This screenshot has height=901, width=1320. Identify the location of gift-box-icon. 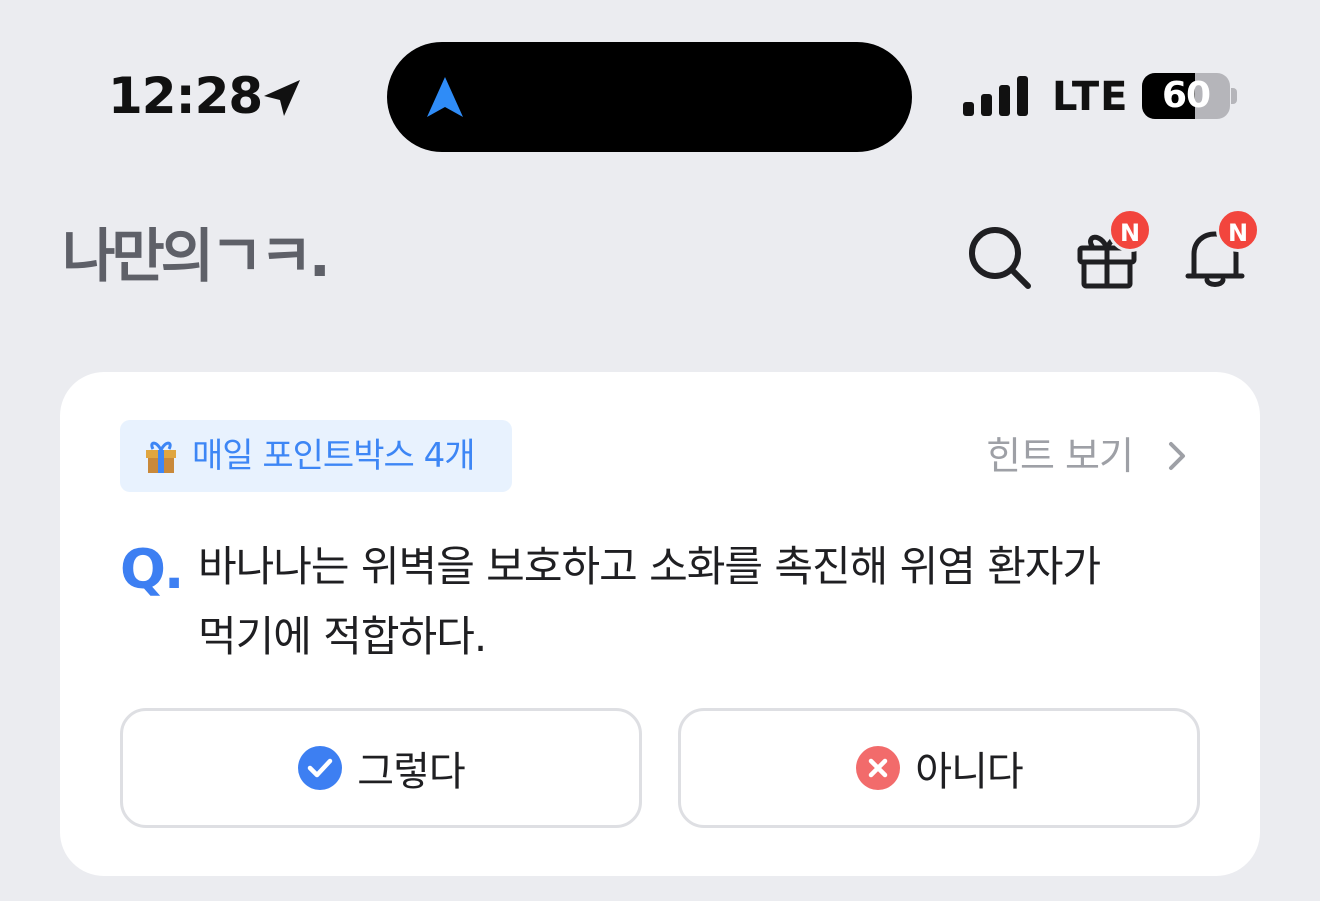
(161, 457).